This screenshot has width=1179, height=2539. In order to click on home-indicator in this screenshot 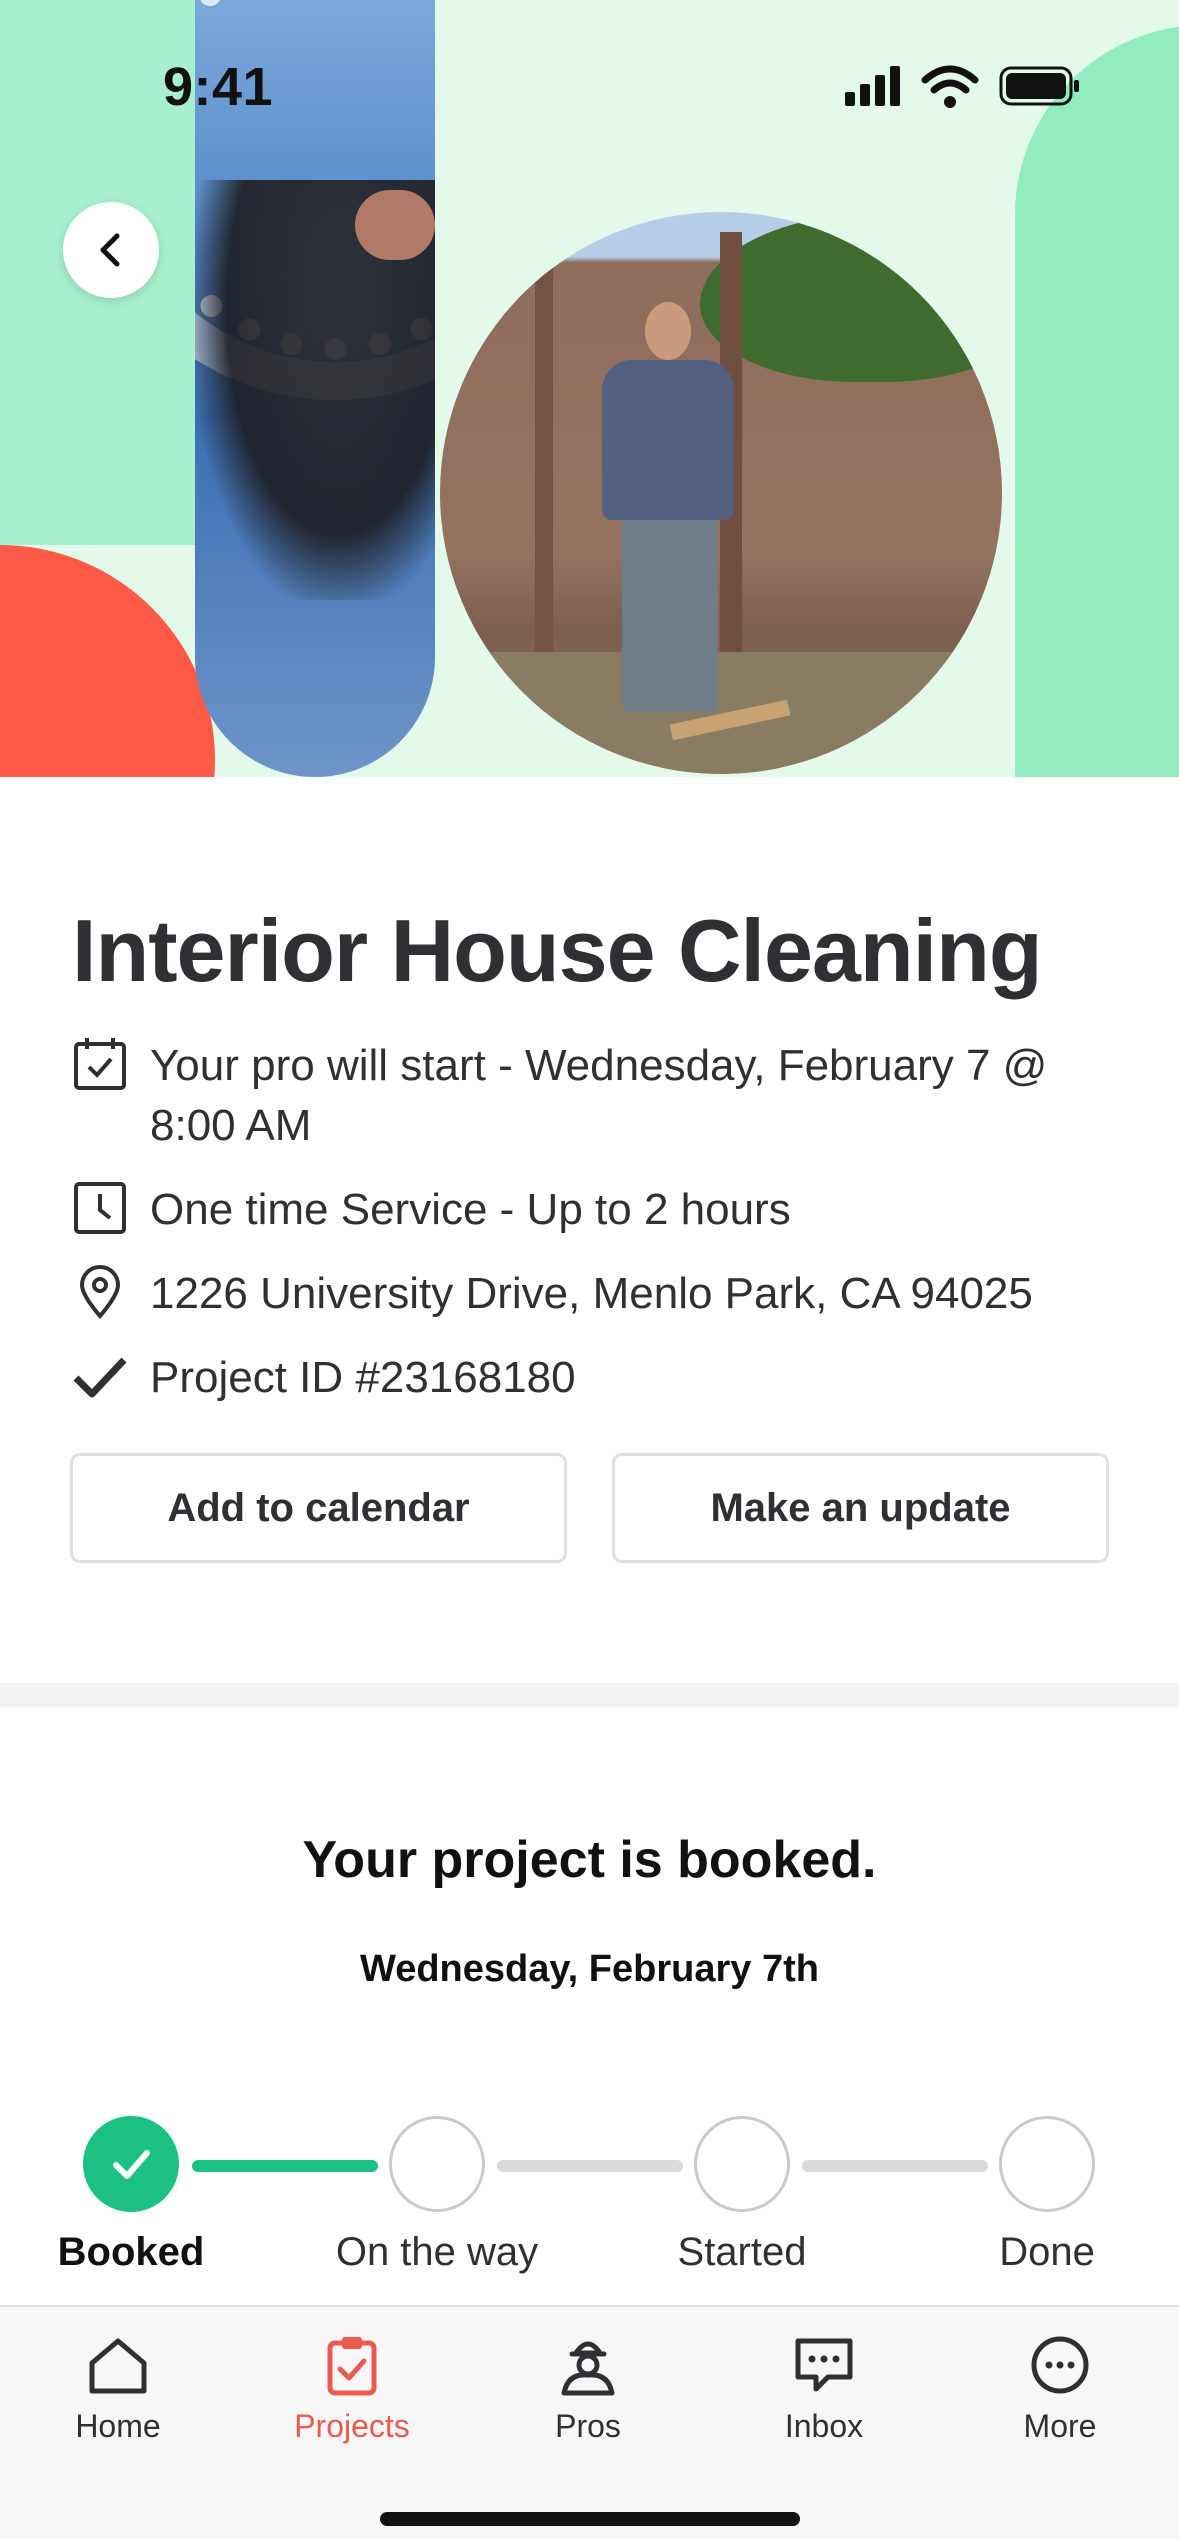, I will do `click(590, 2519)`.